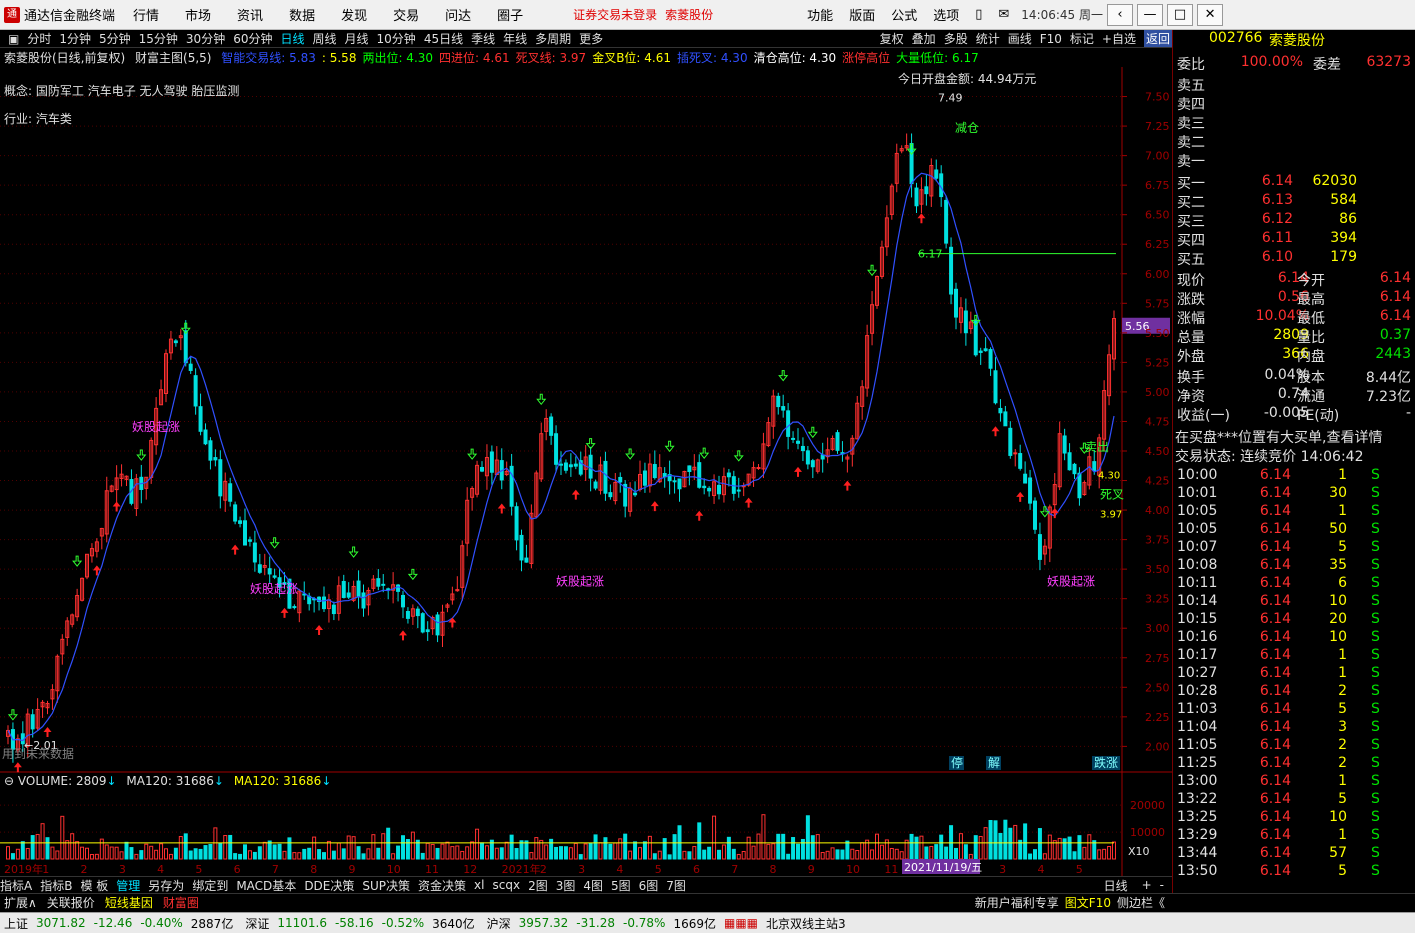  Describe the element at coordinates (16, 885) in the screenshot. I see `tab-0: 指标A` at that location.